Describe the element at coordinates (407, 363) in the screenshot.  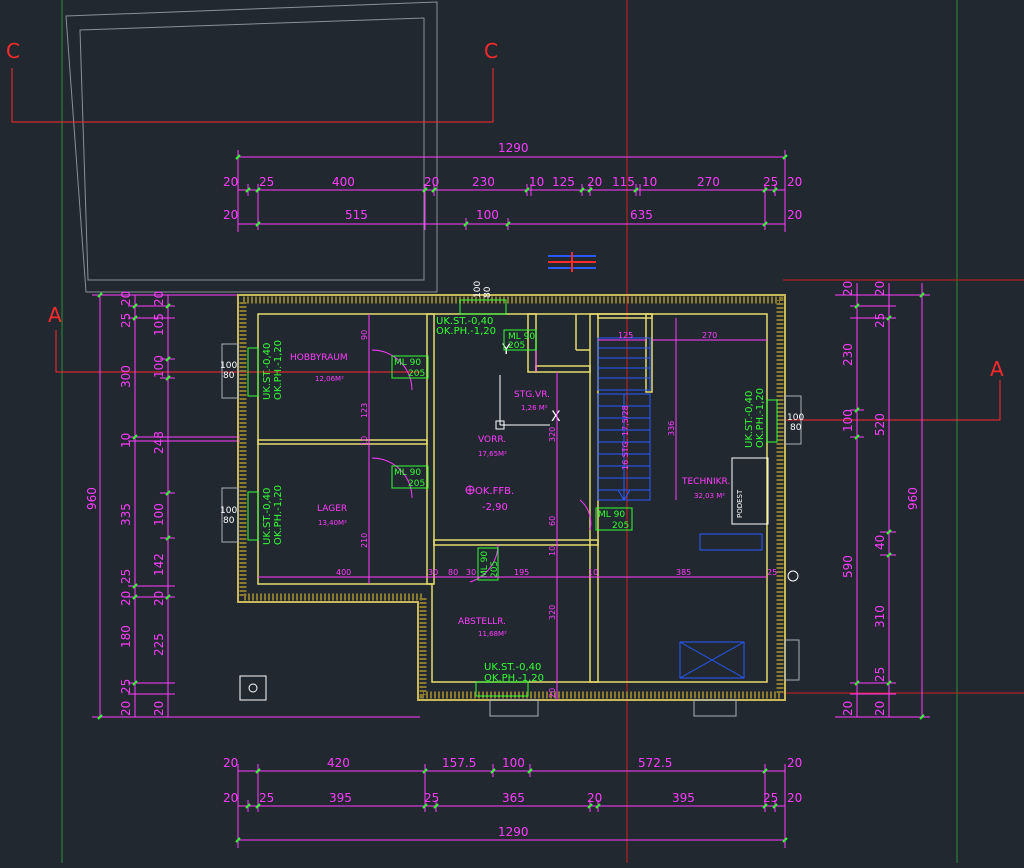
I see `door-1-label: ML 90` at that location.